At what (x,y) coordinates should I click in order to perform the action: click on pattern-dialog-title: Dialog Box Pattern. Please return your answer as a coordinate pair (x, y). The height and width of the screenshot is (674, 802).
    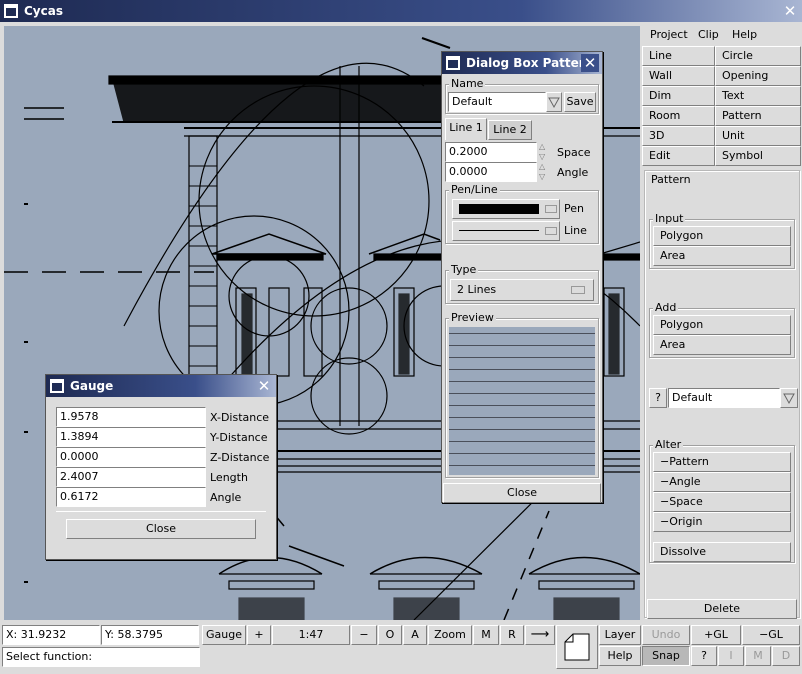
    Looking at the image, I should click on (530, 63).